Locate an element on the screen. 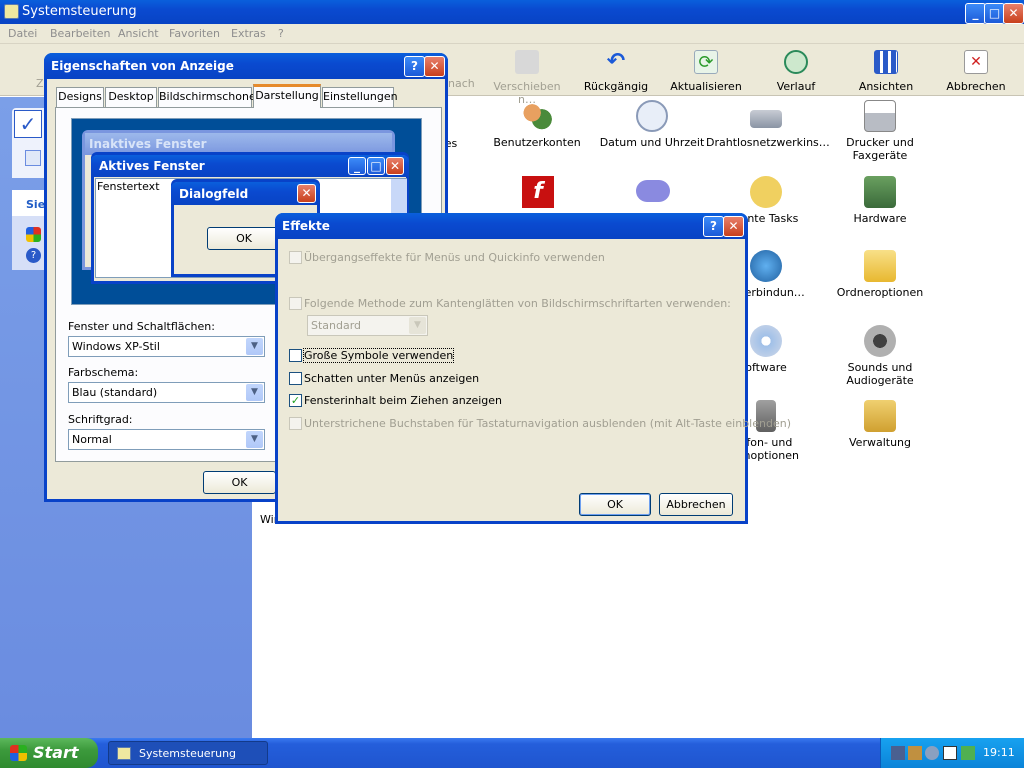 The height and width of the screenshot is (768, 1024). cp-item-printers: Drucker und Faxgeräte is located at coordinates (880, 131).